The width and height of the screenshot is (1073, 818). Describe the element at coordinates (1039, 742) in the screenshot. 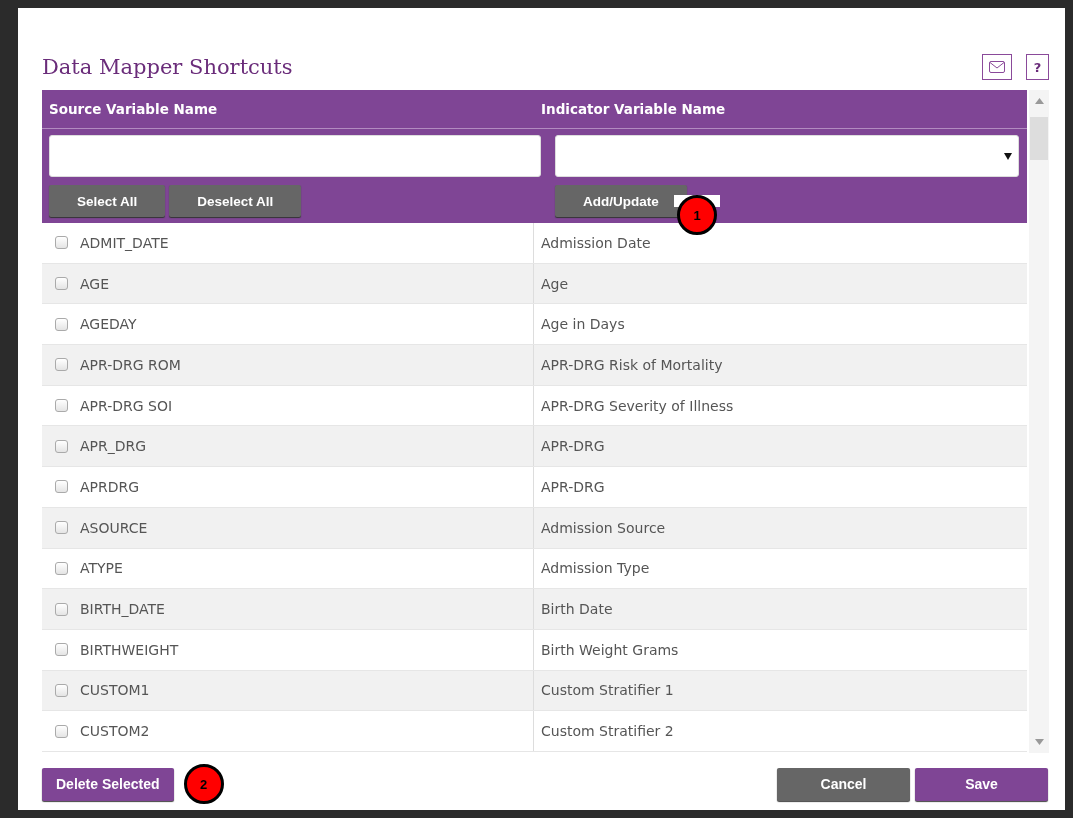

I see `down-arrow-icon` at that location.